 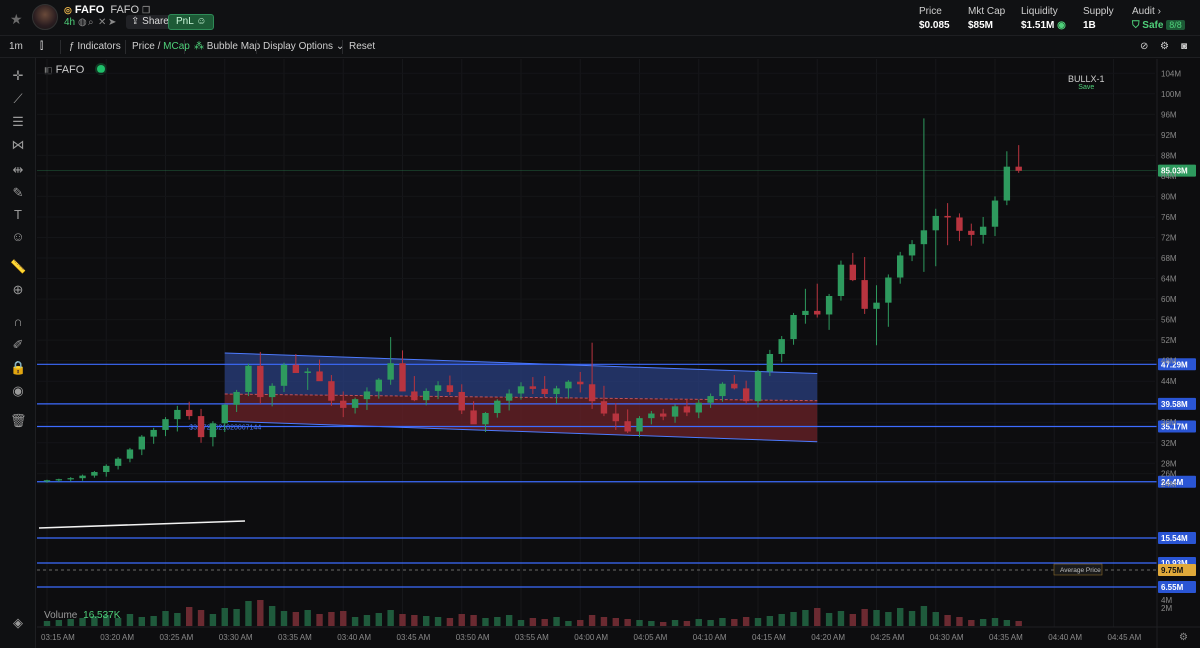 I want to click on crosshair-icon: ✛, so click(x=18, y=76).